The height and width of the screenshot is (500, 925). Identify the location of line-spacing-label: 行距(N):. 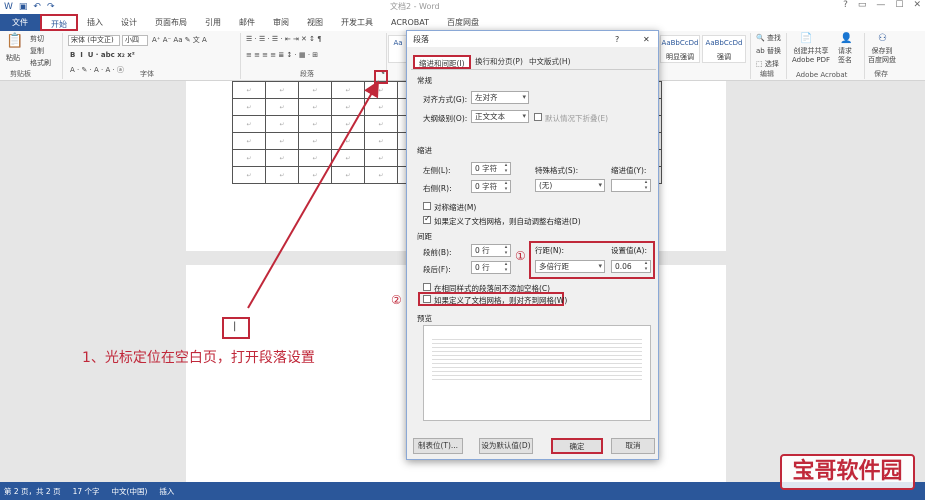
(549, 250).